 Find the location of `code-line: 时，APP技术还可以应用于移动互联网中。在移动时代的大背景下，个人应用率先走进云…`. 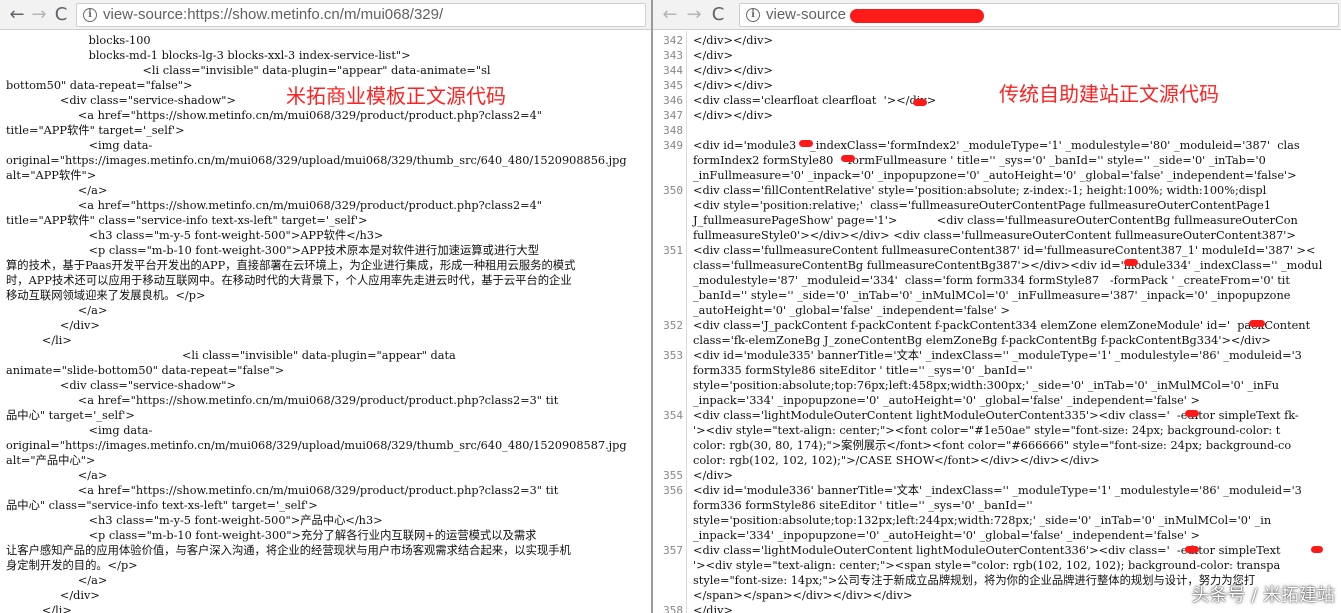

code-line: 时，APP技术还可以应用于移动互联网中。在移动时代的大背景下，个人应用率先走进云… is located at coordinates (289, 280).